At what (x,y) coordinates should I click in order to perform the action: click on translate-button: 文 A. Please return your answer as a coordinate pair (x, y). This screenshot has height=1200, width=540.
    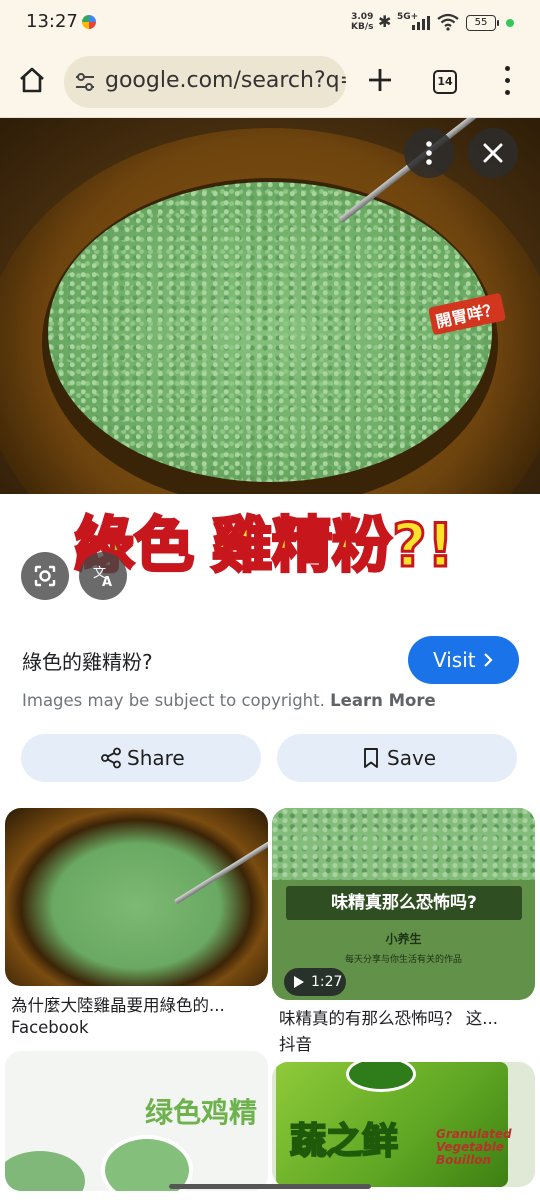
    Looking at the image, I should click on (103, 576).